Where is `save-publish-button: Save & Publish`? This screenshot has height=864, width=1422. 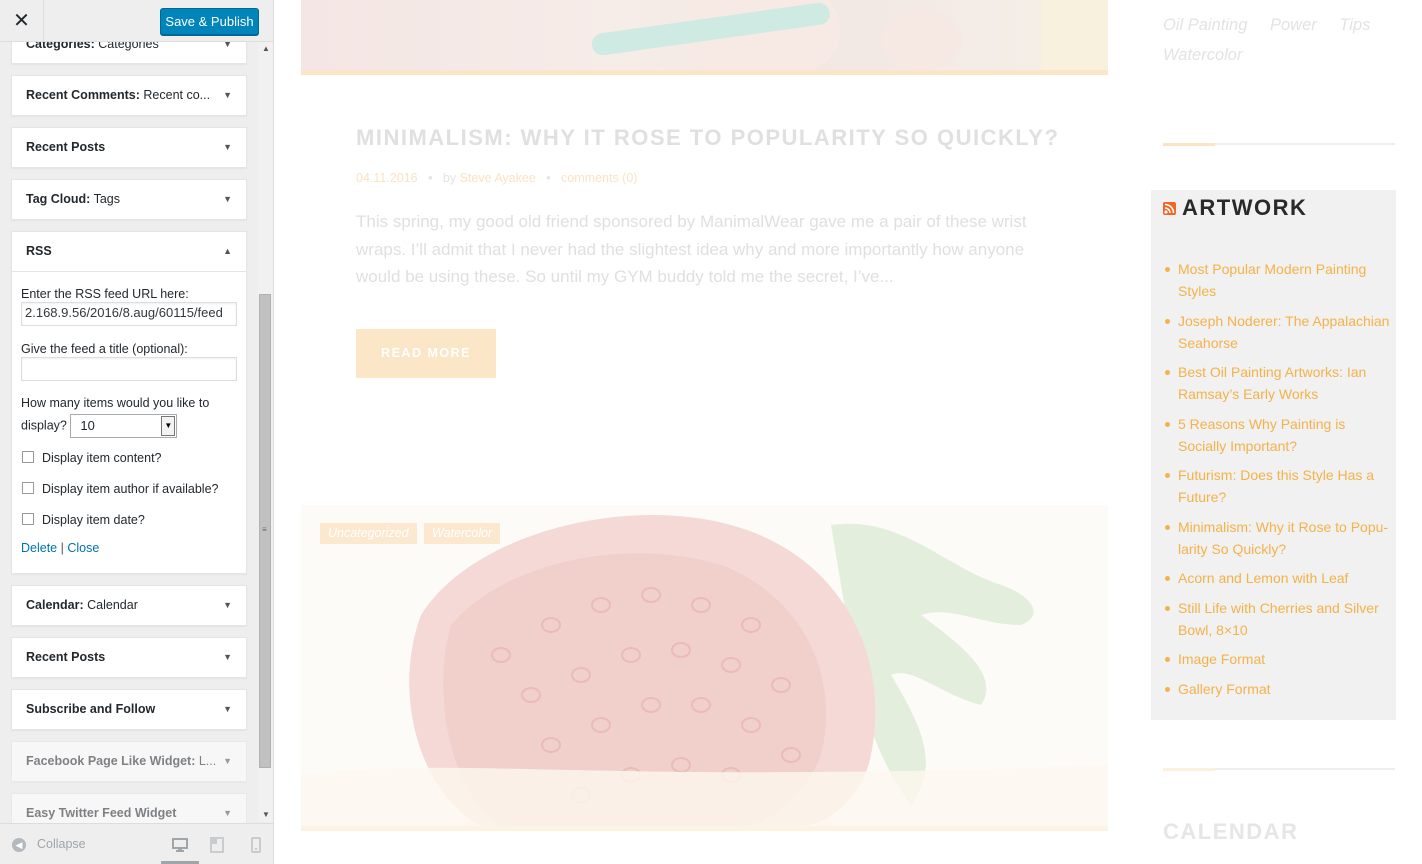 save-publish-button: Save & Publish is located at coordinates (209, 21).